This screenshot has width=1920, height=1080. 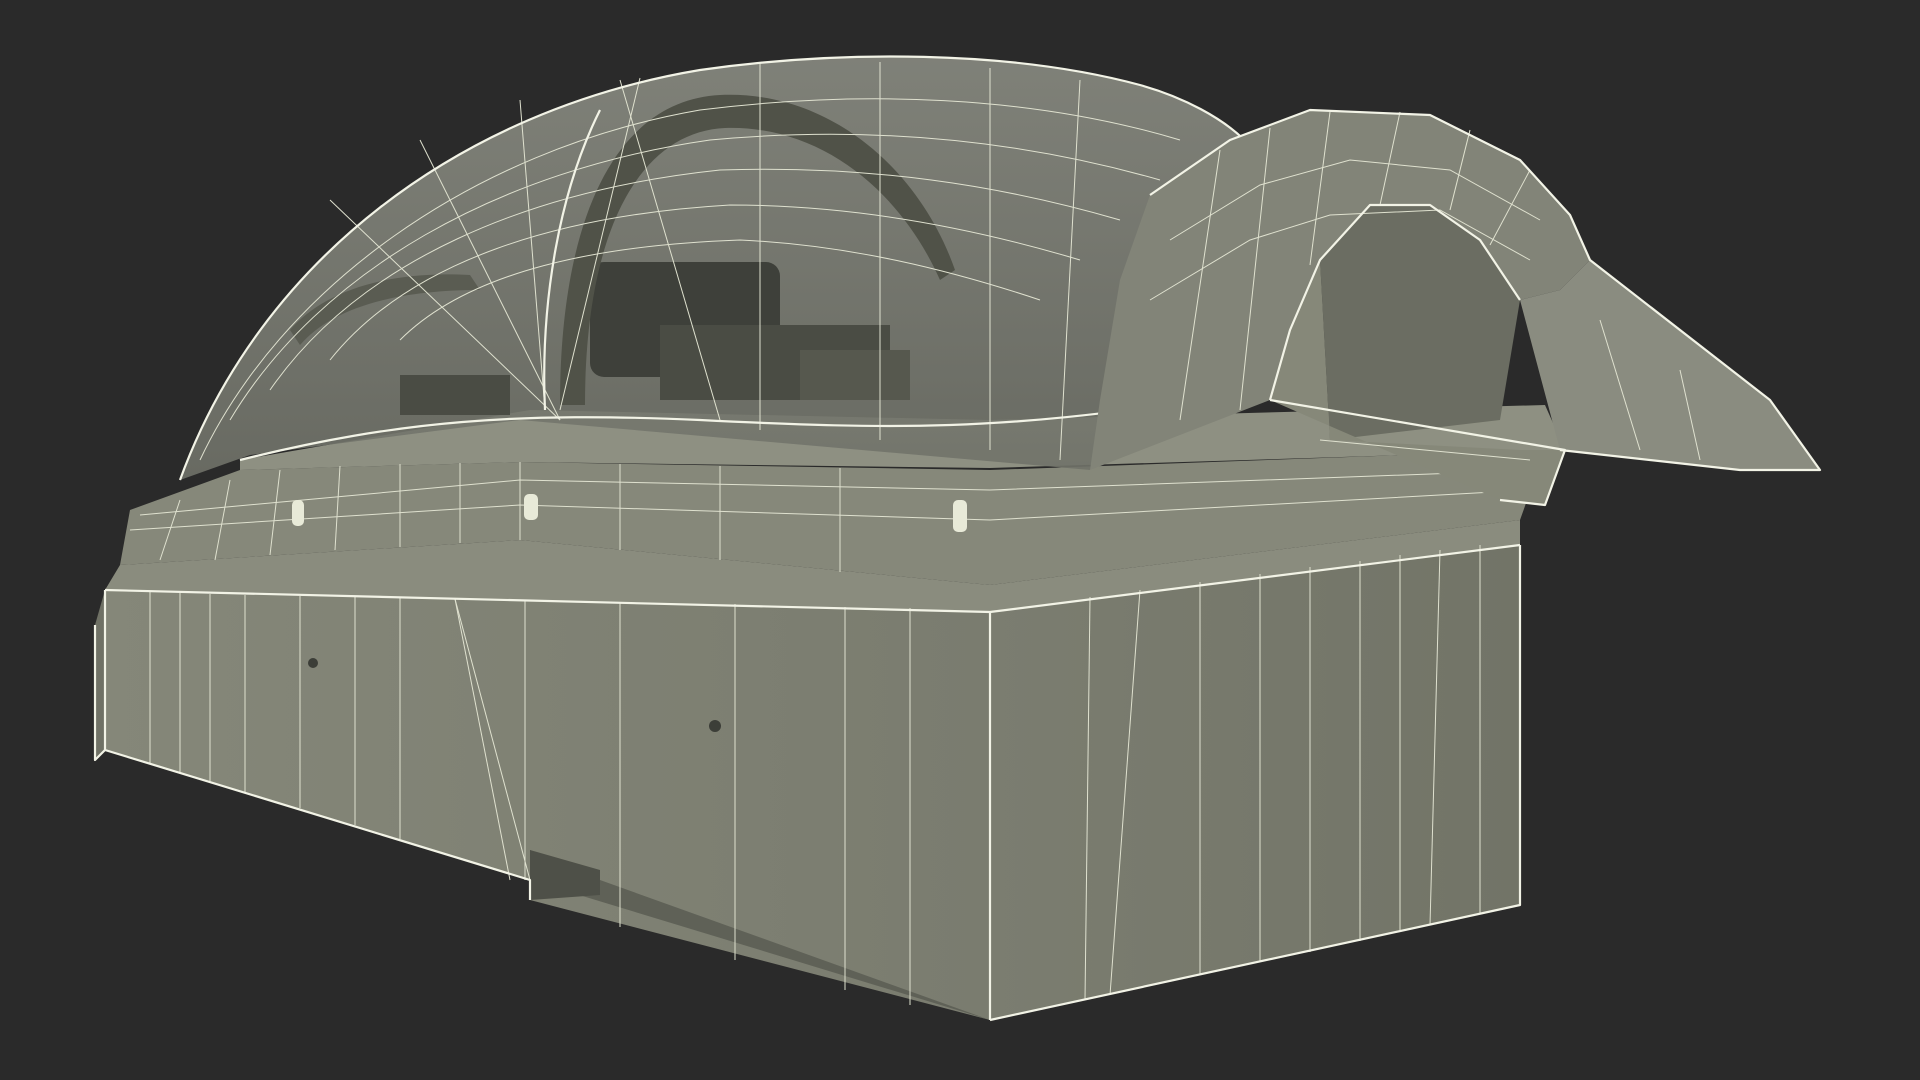 I want to click on base-side-face, so click(x=1255, y=780).